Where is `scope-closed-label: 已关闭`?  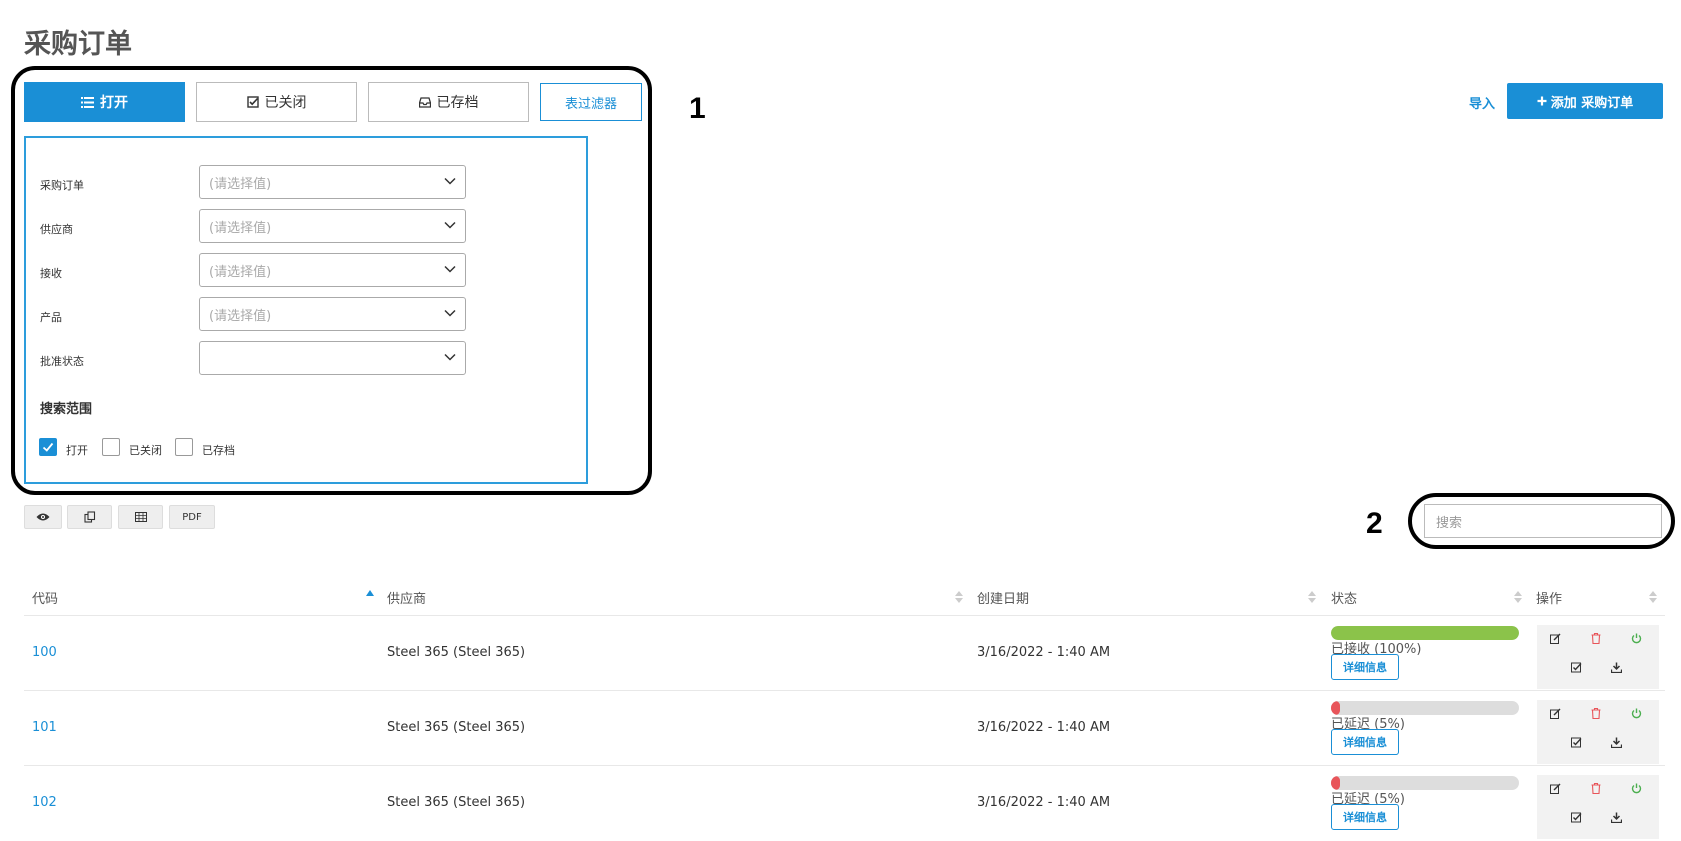 scope-closed-label: 已关闭 is located at coordinates (145, 450).